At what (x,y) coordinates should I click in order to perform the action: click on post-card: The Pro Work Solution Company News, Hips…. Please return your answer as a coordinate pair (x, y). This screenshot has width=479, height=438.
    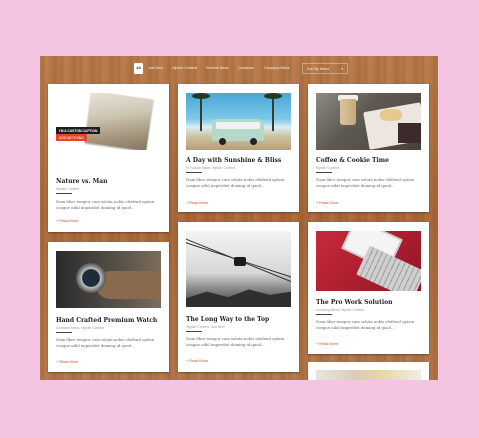
    Looking at the image, I should click on (368, 288).